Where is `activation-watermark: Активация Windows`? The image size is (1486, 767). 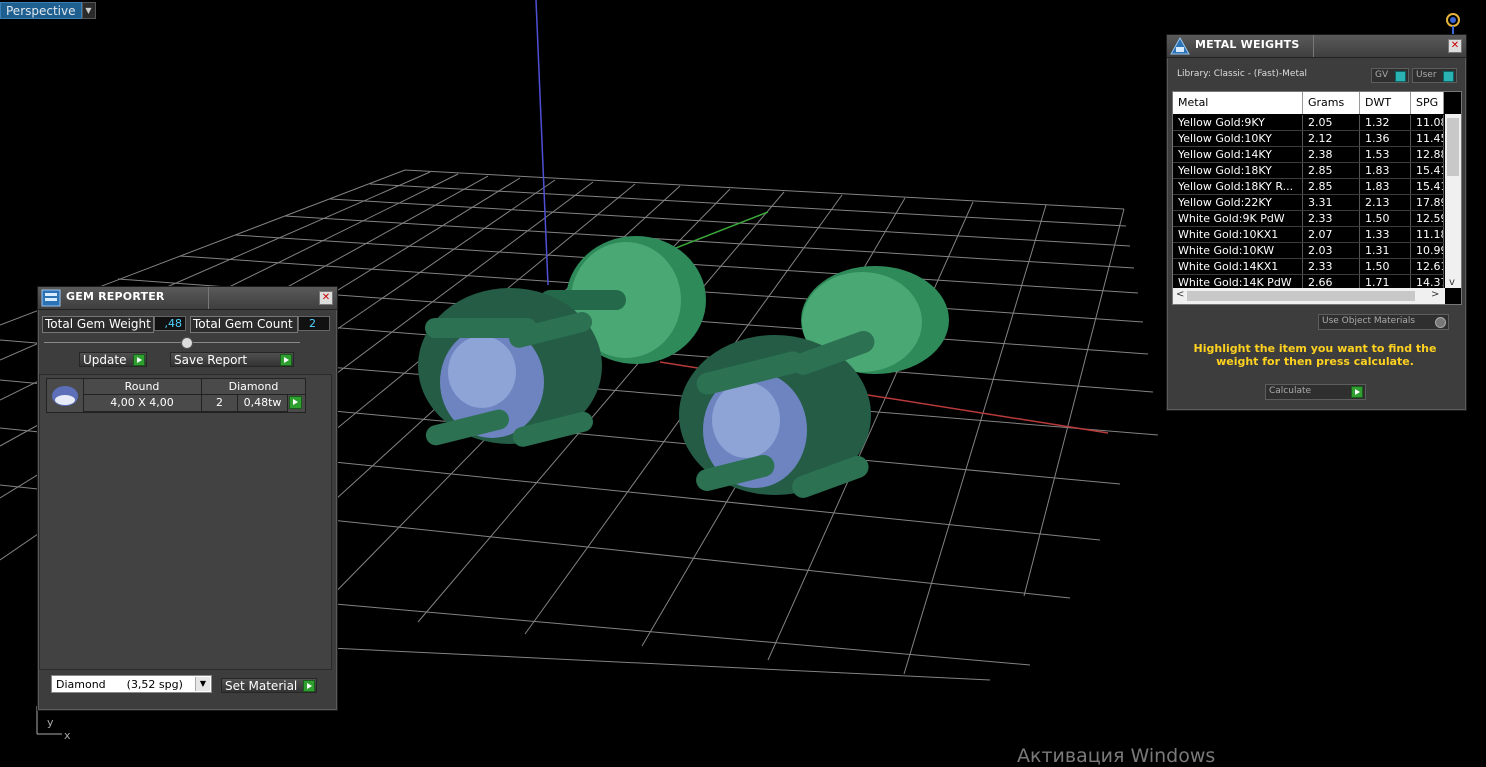 activation-watermark: Активация Windows is located at coordinates (1116, 756).